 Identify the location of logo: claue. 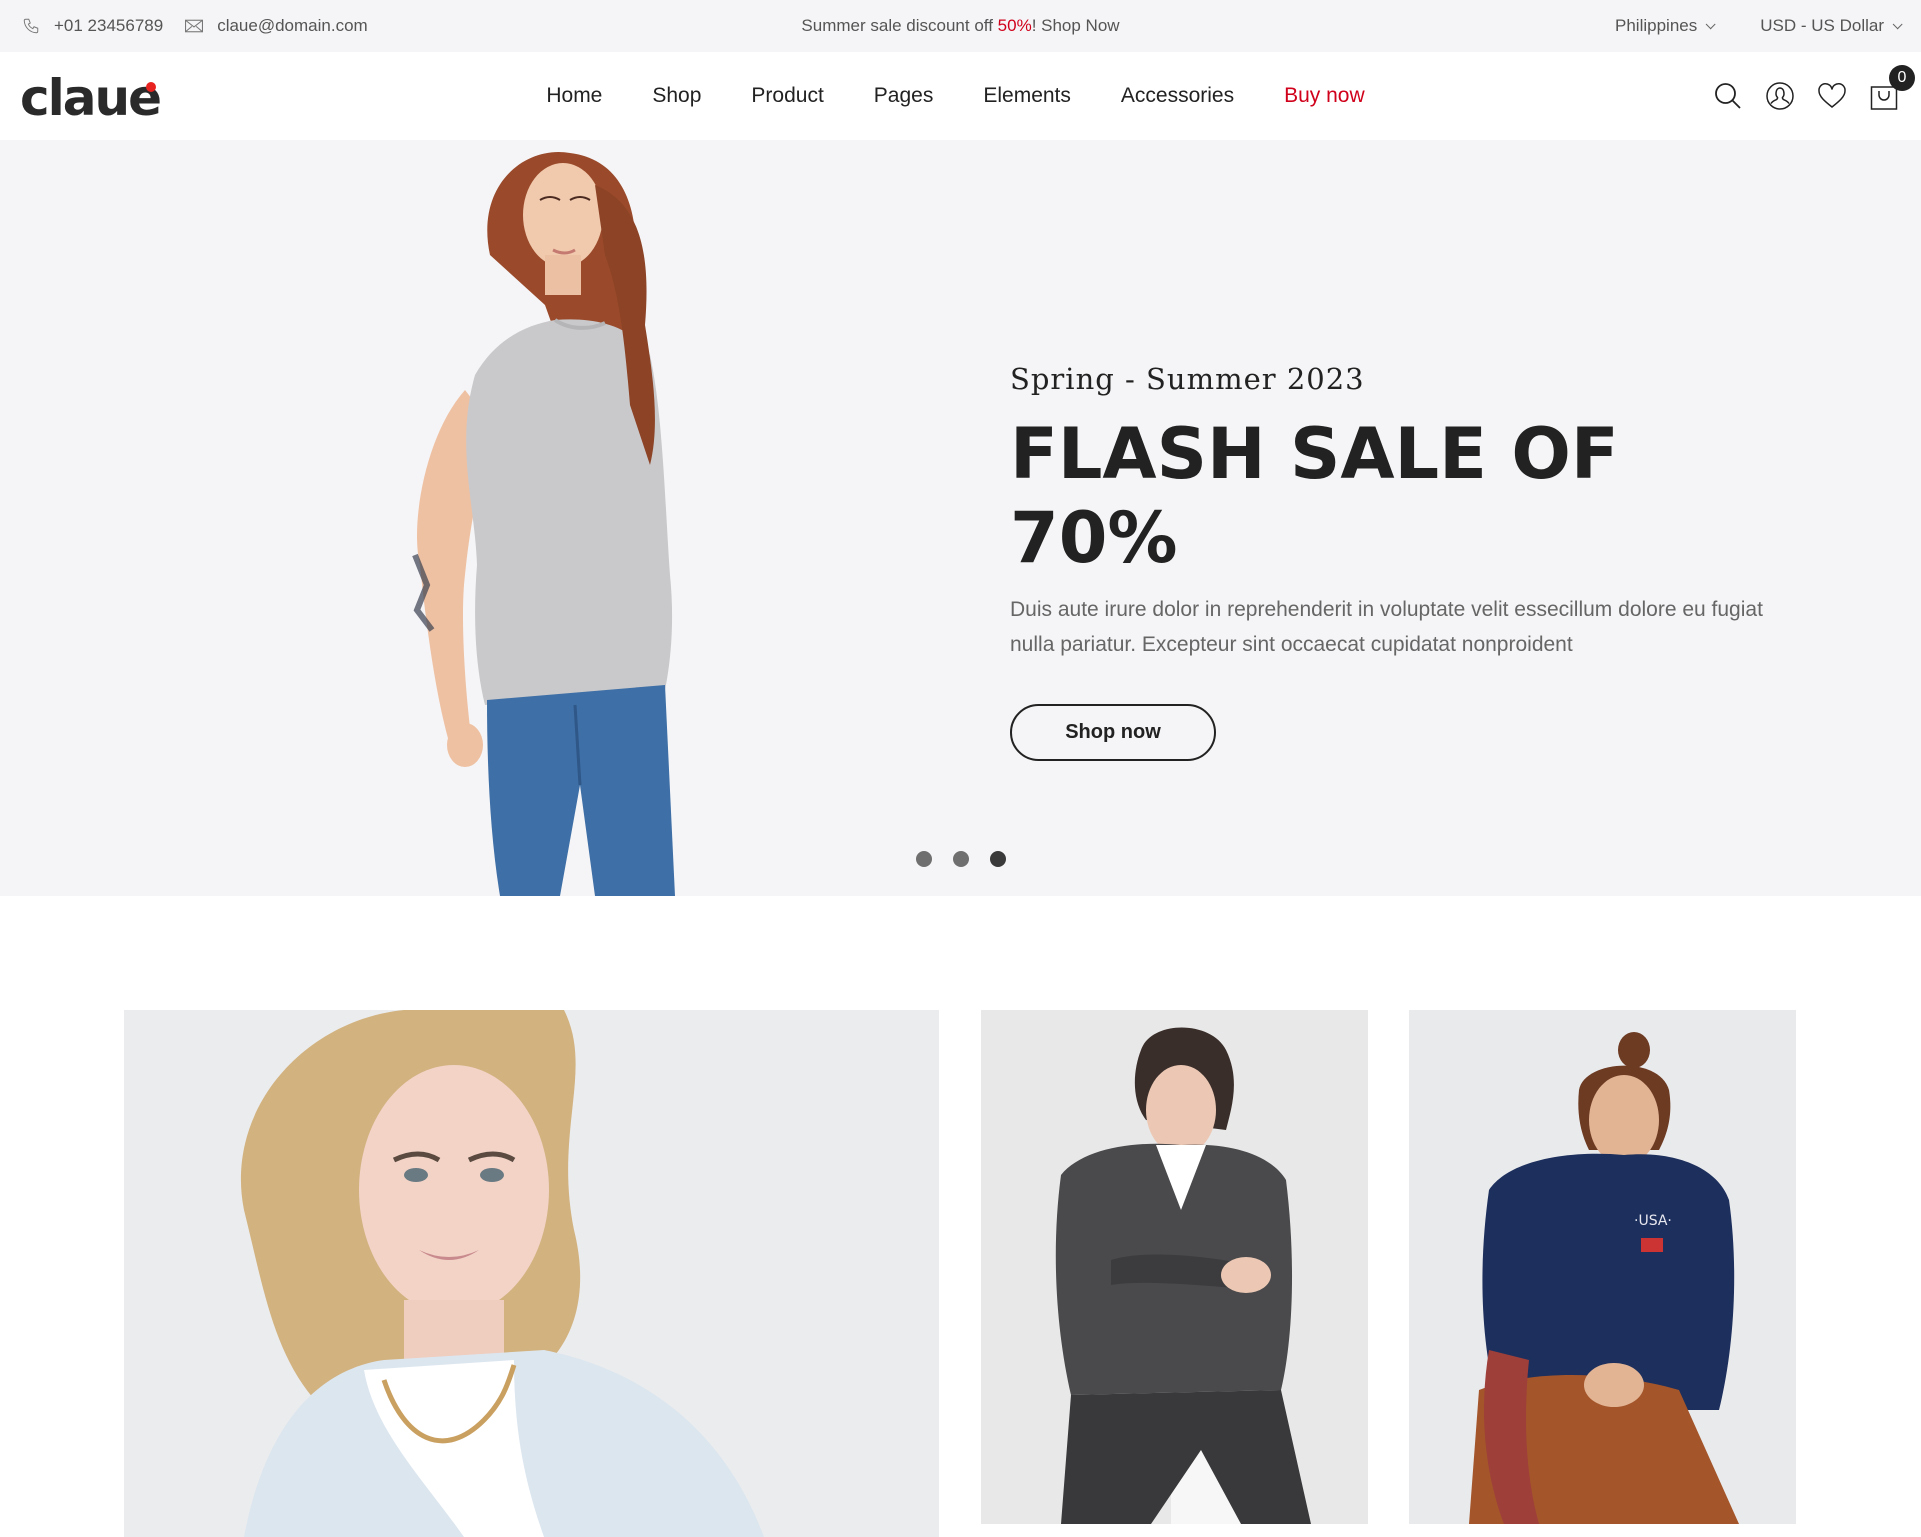
(91, 98).